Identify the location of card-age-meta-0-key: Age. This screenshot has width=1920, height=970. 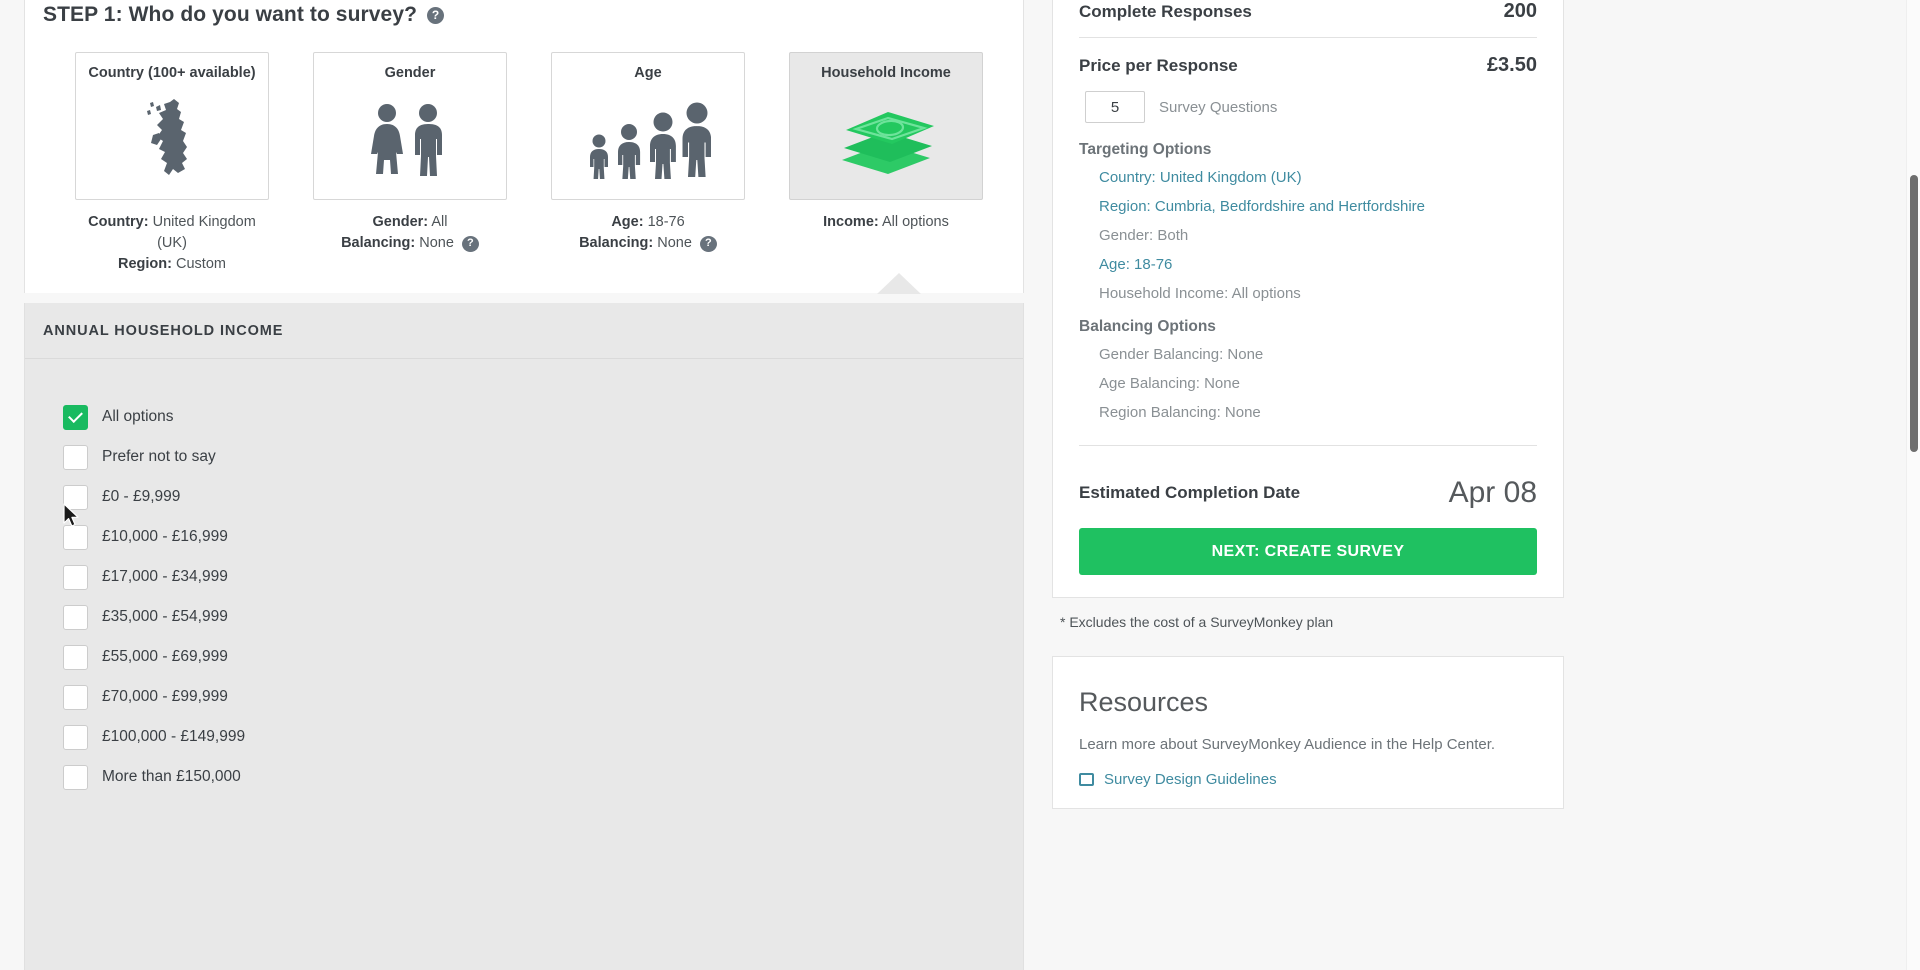
(625, 222).